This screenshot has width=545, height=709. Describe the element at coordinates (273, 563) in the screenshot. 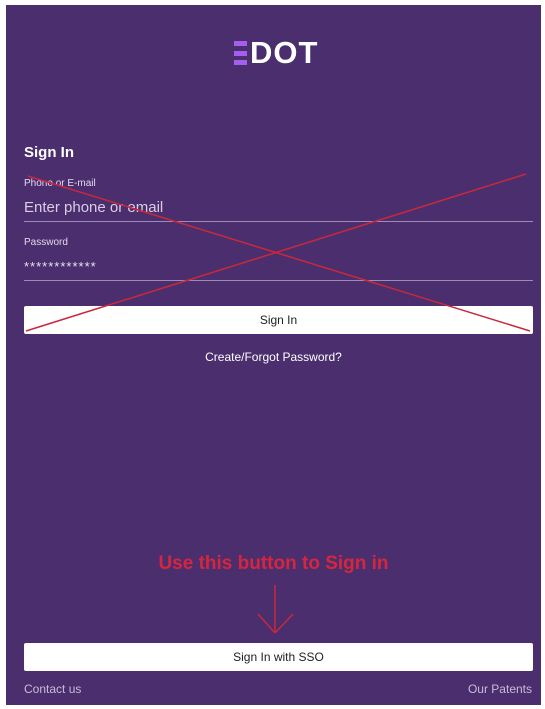

I see `annotation-text: Use this button to Sign in` at that location.